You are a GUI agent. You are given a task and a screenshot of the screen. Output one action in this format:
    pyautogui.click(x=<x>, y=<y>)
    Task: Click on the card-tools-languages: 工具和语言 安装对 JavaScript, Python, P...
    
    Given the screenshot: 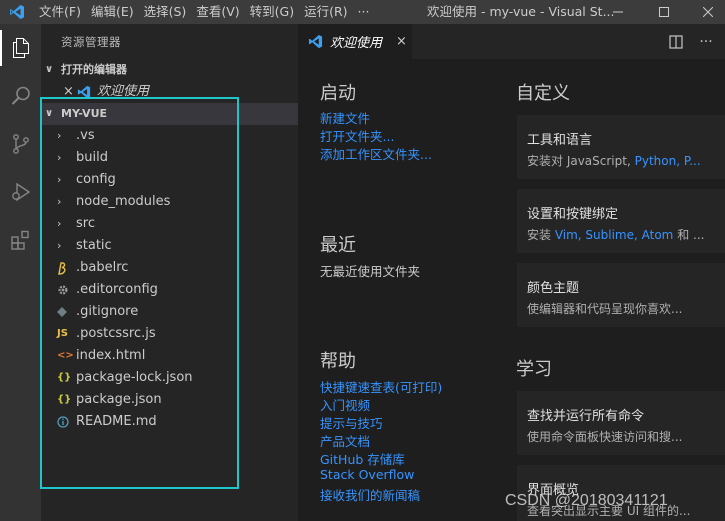 What is the action you would take?
    pyautogui.click(x=621, y=147)
    